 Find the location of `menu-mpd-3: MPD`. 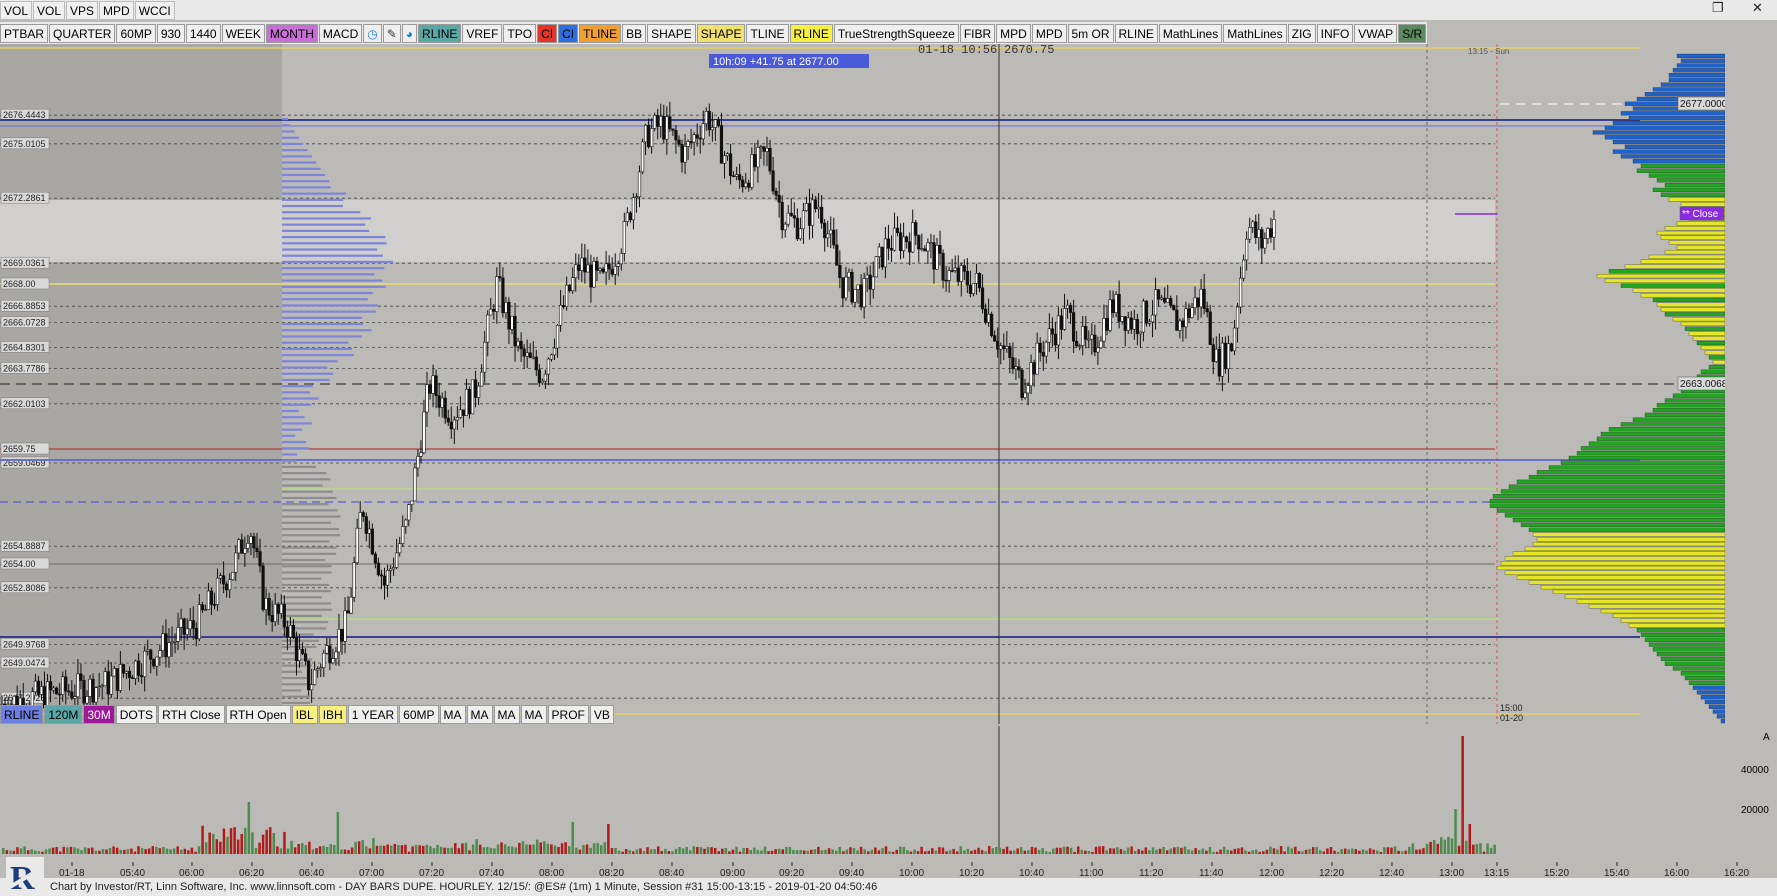

menu-mpd-3: MPD is located at coordinates (116, 10).